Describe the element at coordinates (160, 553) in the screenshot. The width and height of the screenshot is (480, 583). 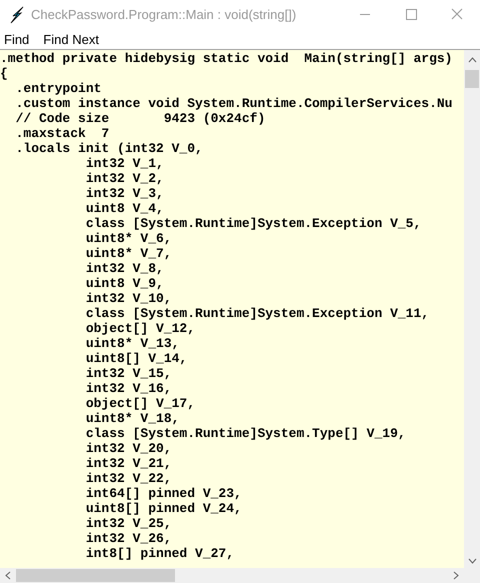
I see `code-line: int8[] pinned V_27,` at that location.